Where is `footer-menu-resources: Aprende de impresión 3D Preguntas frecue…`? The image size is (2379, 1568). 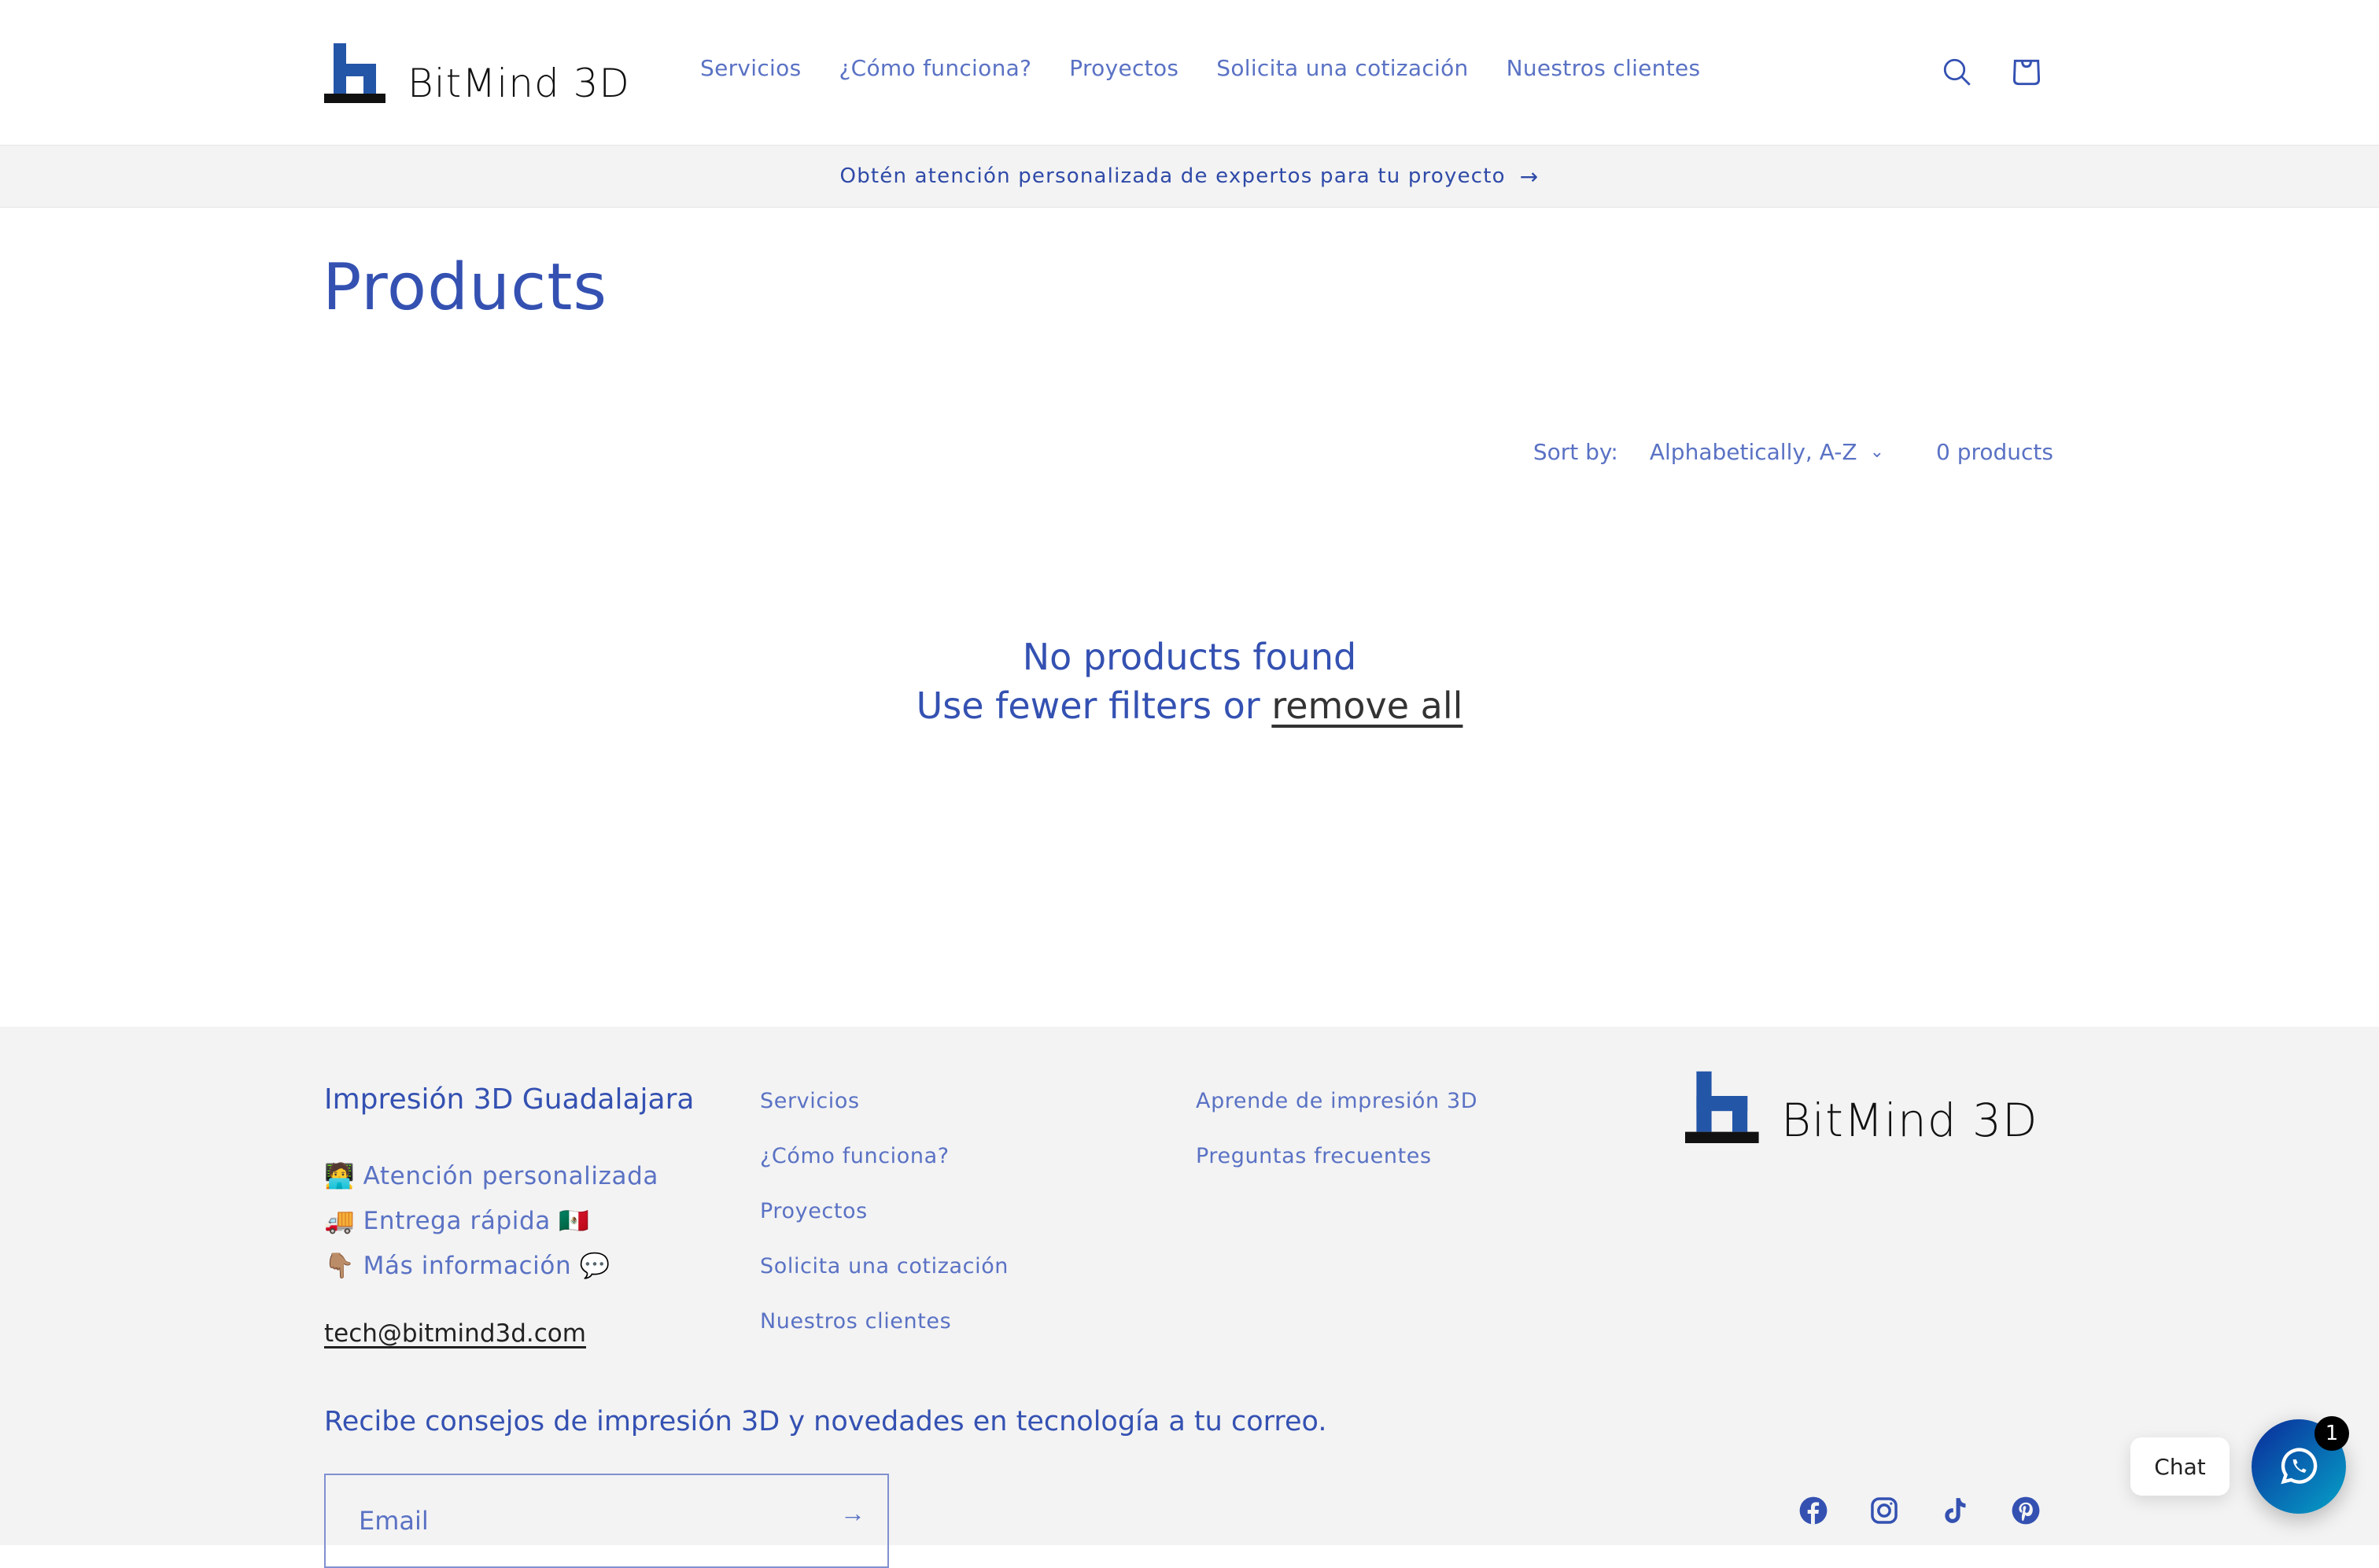
footer-menu-resources: Aprende de impresión 3D Preguntas frecue… is located at coordinates (1337, 1129).